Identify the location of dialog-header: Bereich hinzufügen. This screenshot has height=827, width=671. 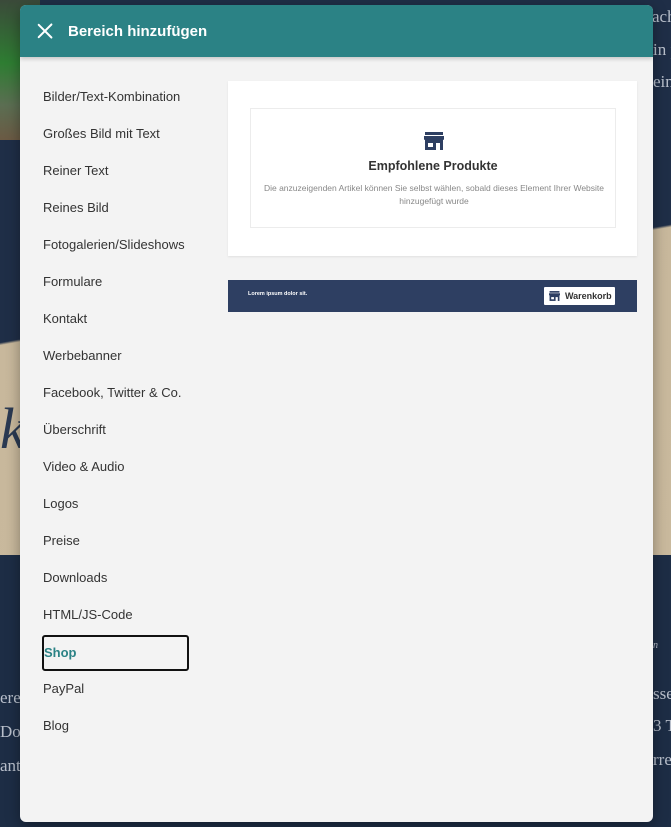
(336, 31).